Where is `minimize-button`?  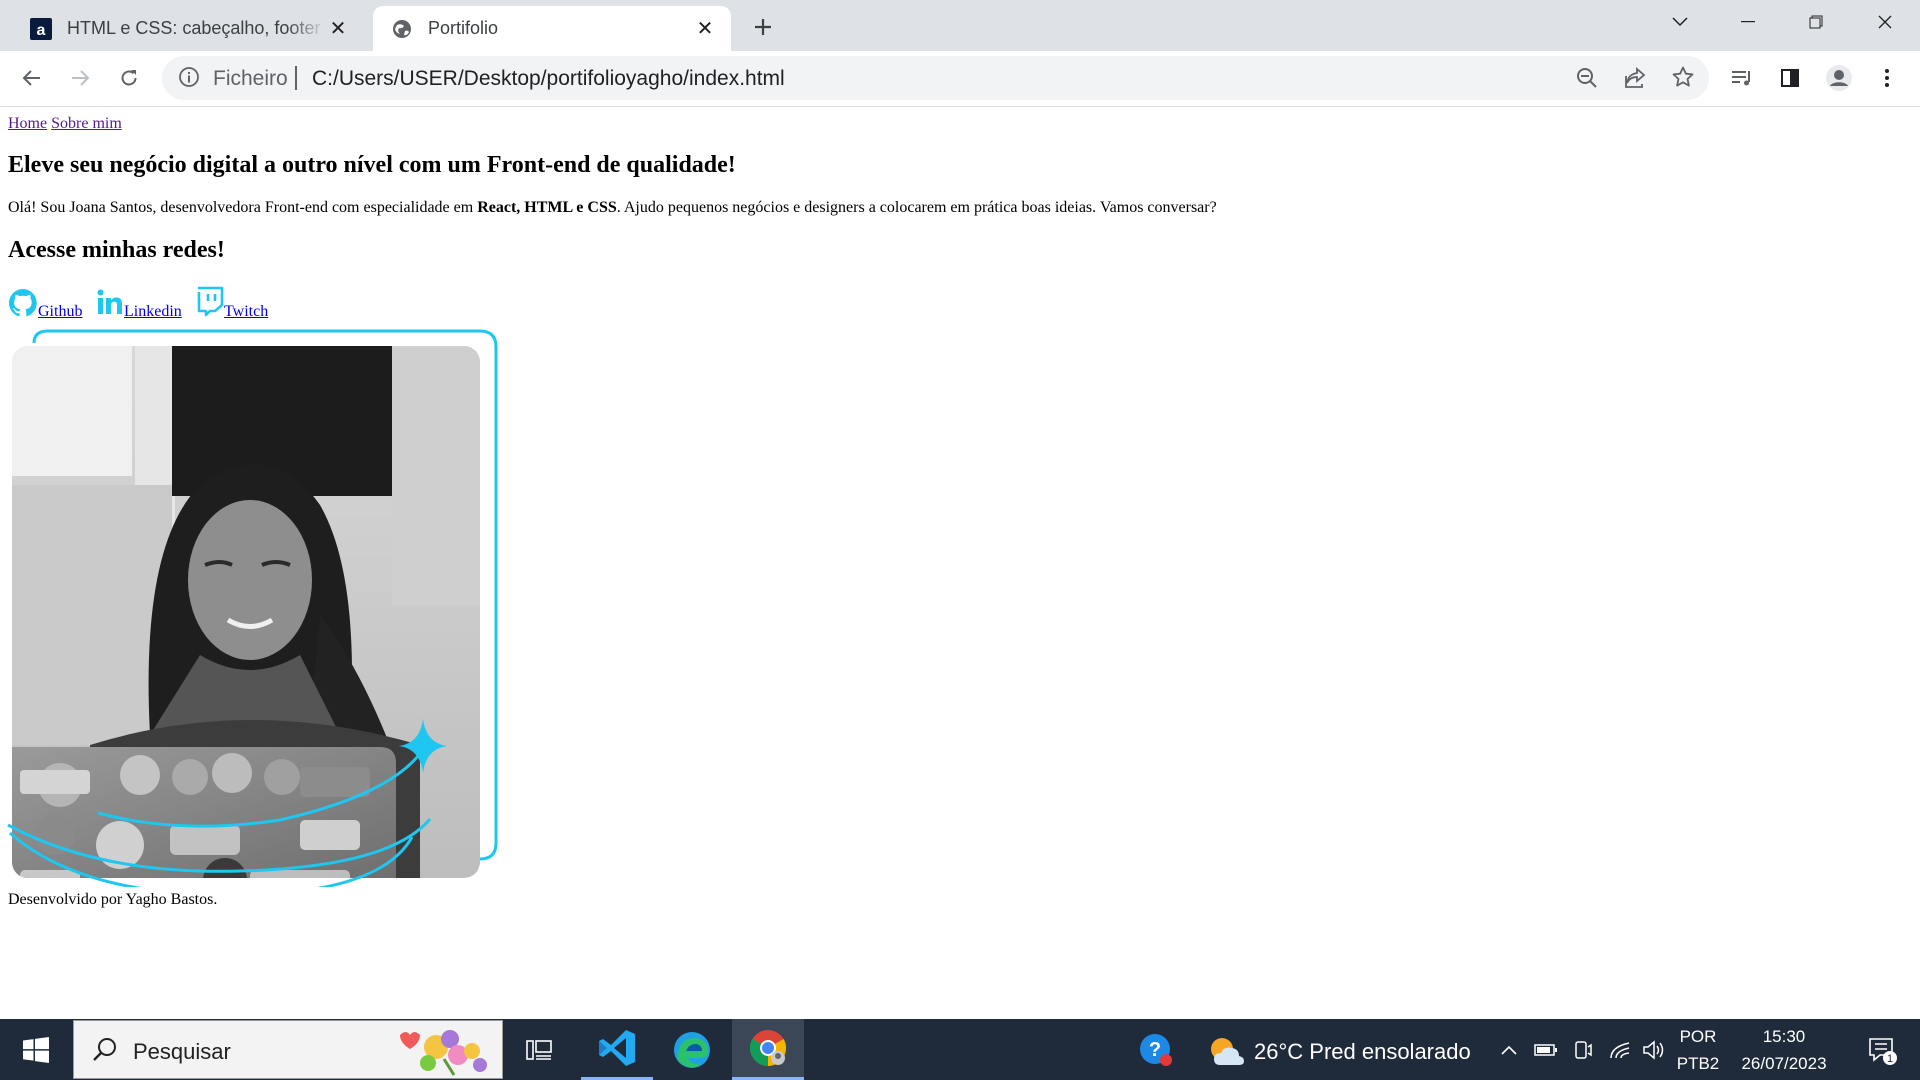 minimize-button is located at coordinates (1748, 22).